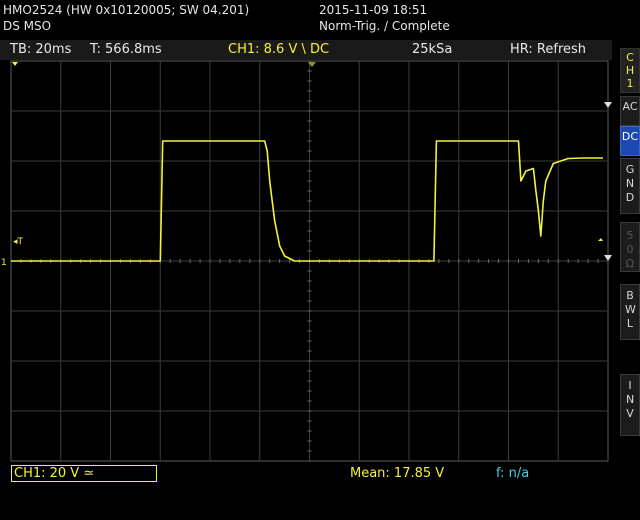  I want to click on channel-1-tab: C H 1, so click(630, 70).